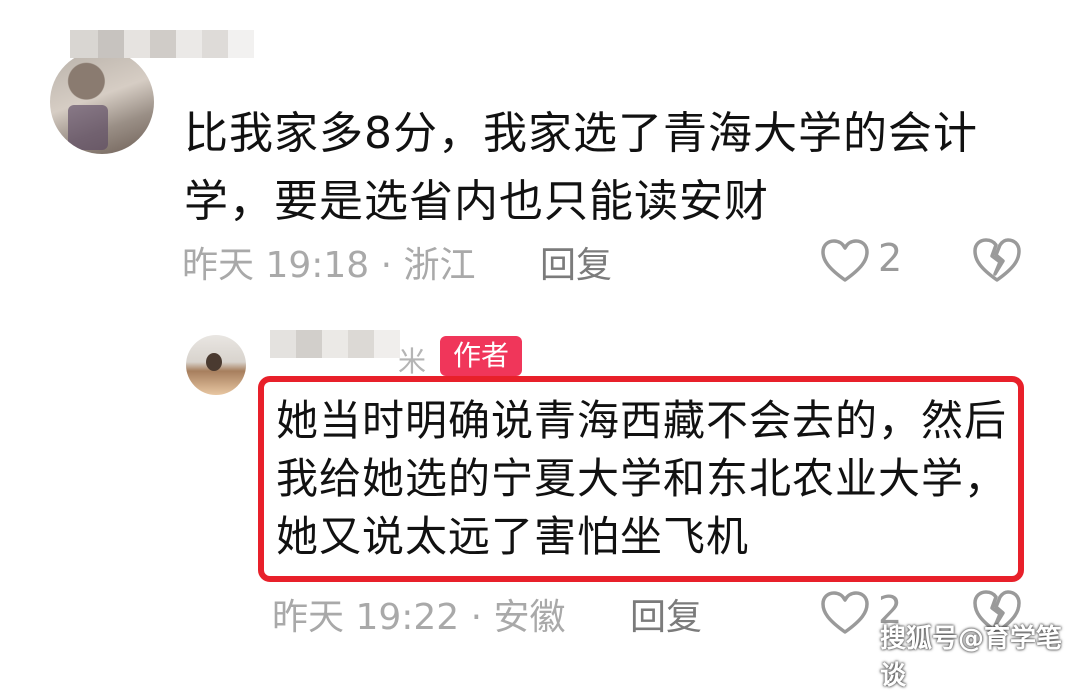  What do you see at coordinates (102, 102) in the screenshot?
I see `commenter-avatar` at bounding box center [102, 102].